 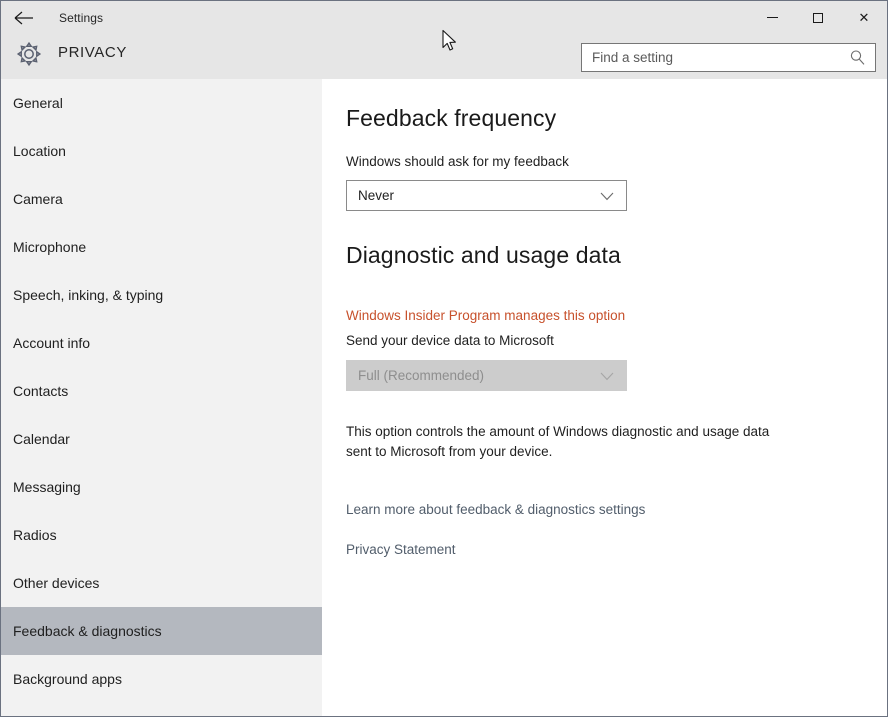 I want to click on sidebar-item-label: General, so click(x=38, y=103).